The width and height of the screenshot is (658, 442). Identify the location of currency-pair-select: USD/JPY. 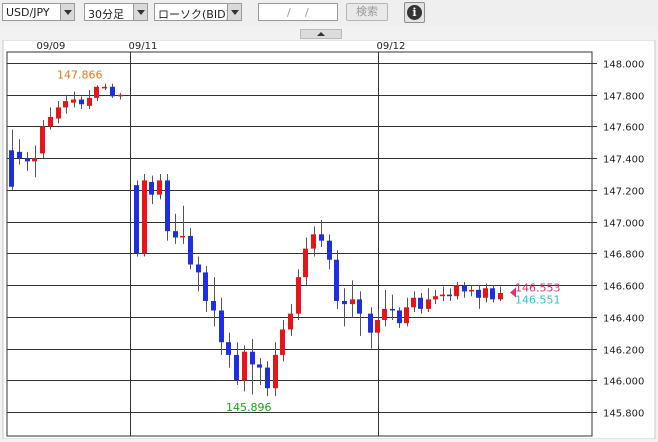
(38, 12).